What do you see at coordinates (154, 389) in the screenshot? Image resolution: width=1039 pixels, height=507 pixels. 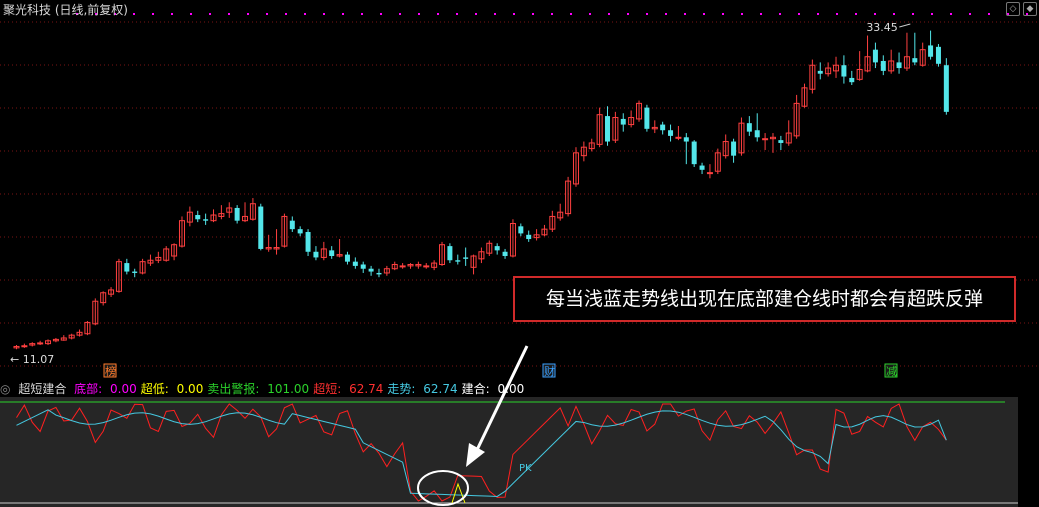 I see `indicator-item-label: 超低:` at bounding box center [154, 389].